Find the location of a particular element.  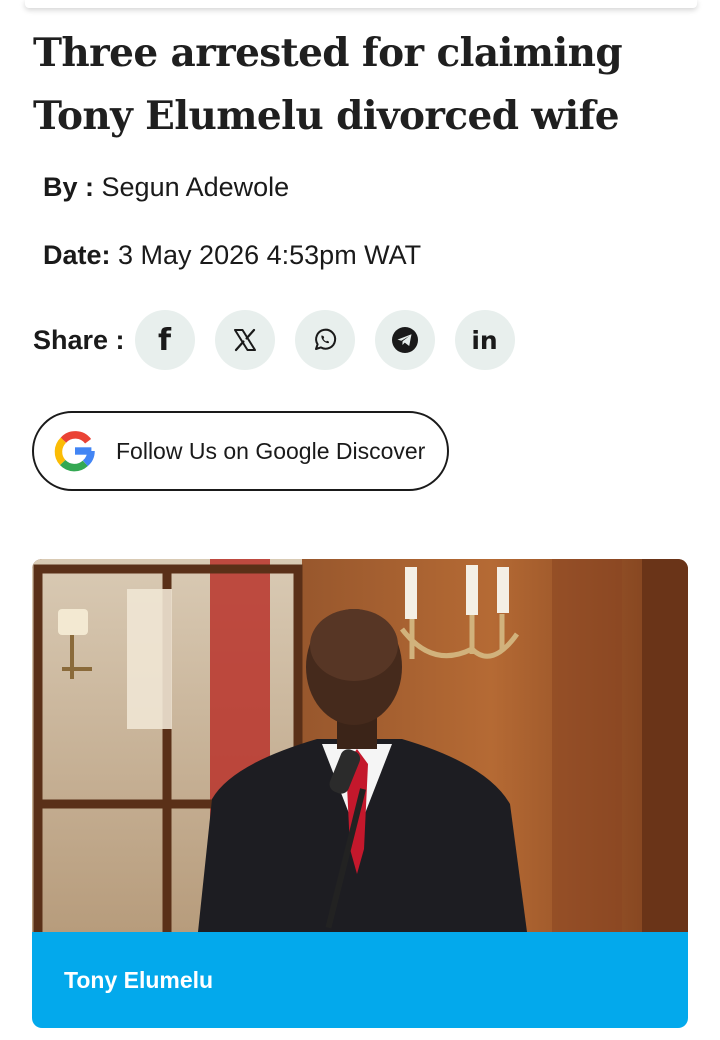

follow-label: Follow Us on Google Discover is located at coordinates (271, 450).